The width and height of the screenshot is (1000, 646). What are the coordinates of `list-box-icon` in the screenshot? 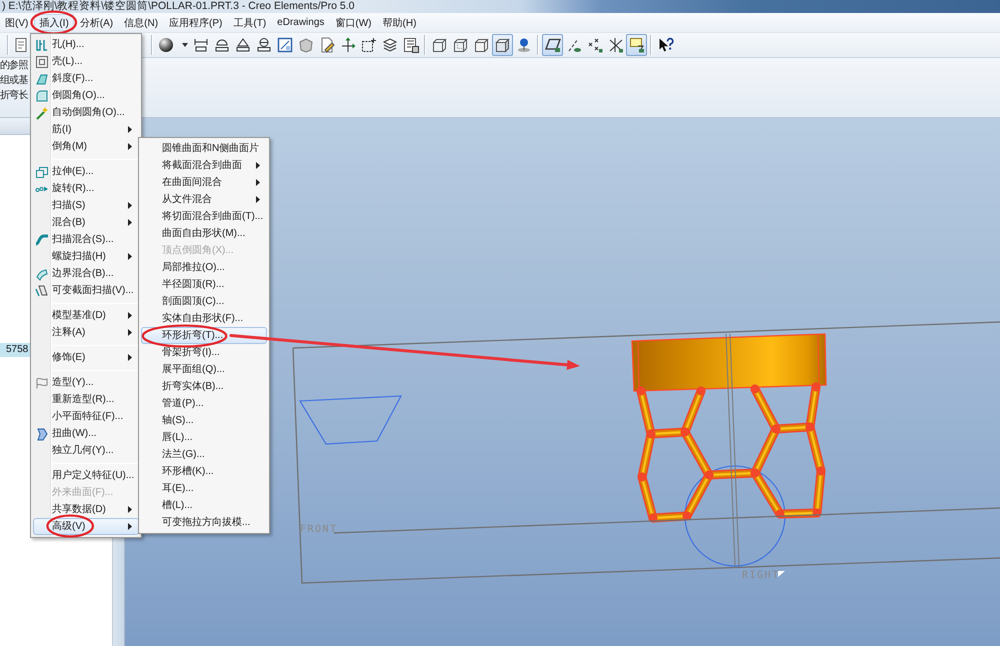 It's located at (410, 45).